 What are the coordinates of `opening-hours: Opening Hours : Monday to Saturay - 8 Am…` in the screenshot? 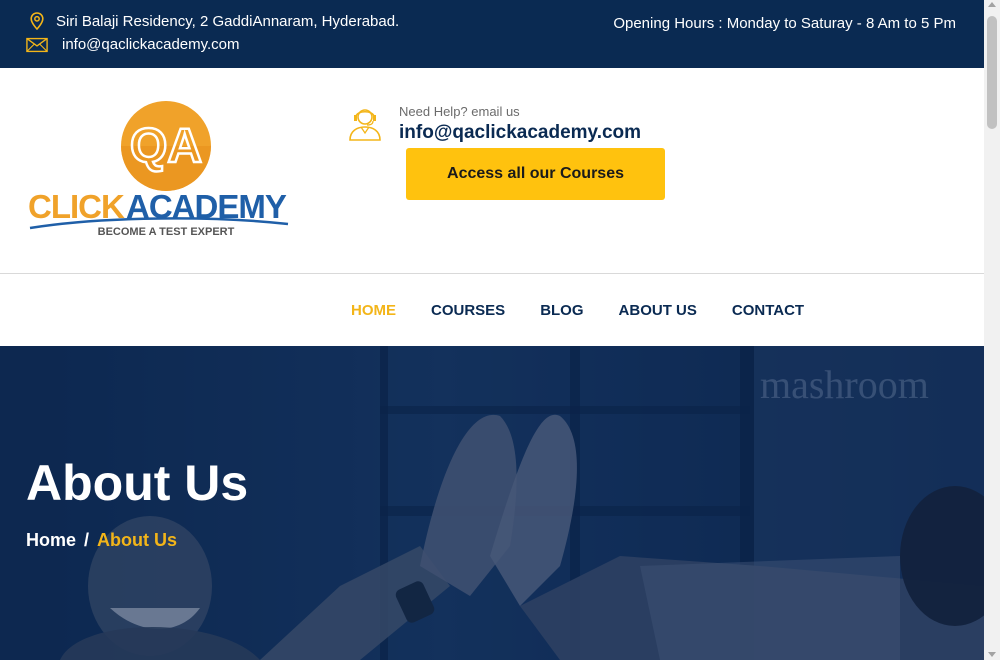 It's located at (784, 23).